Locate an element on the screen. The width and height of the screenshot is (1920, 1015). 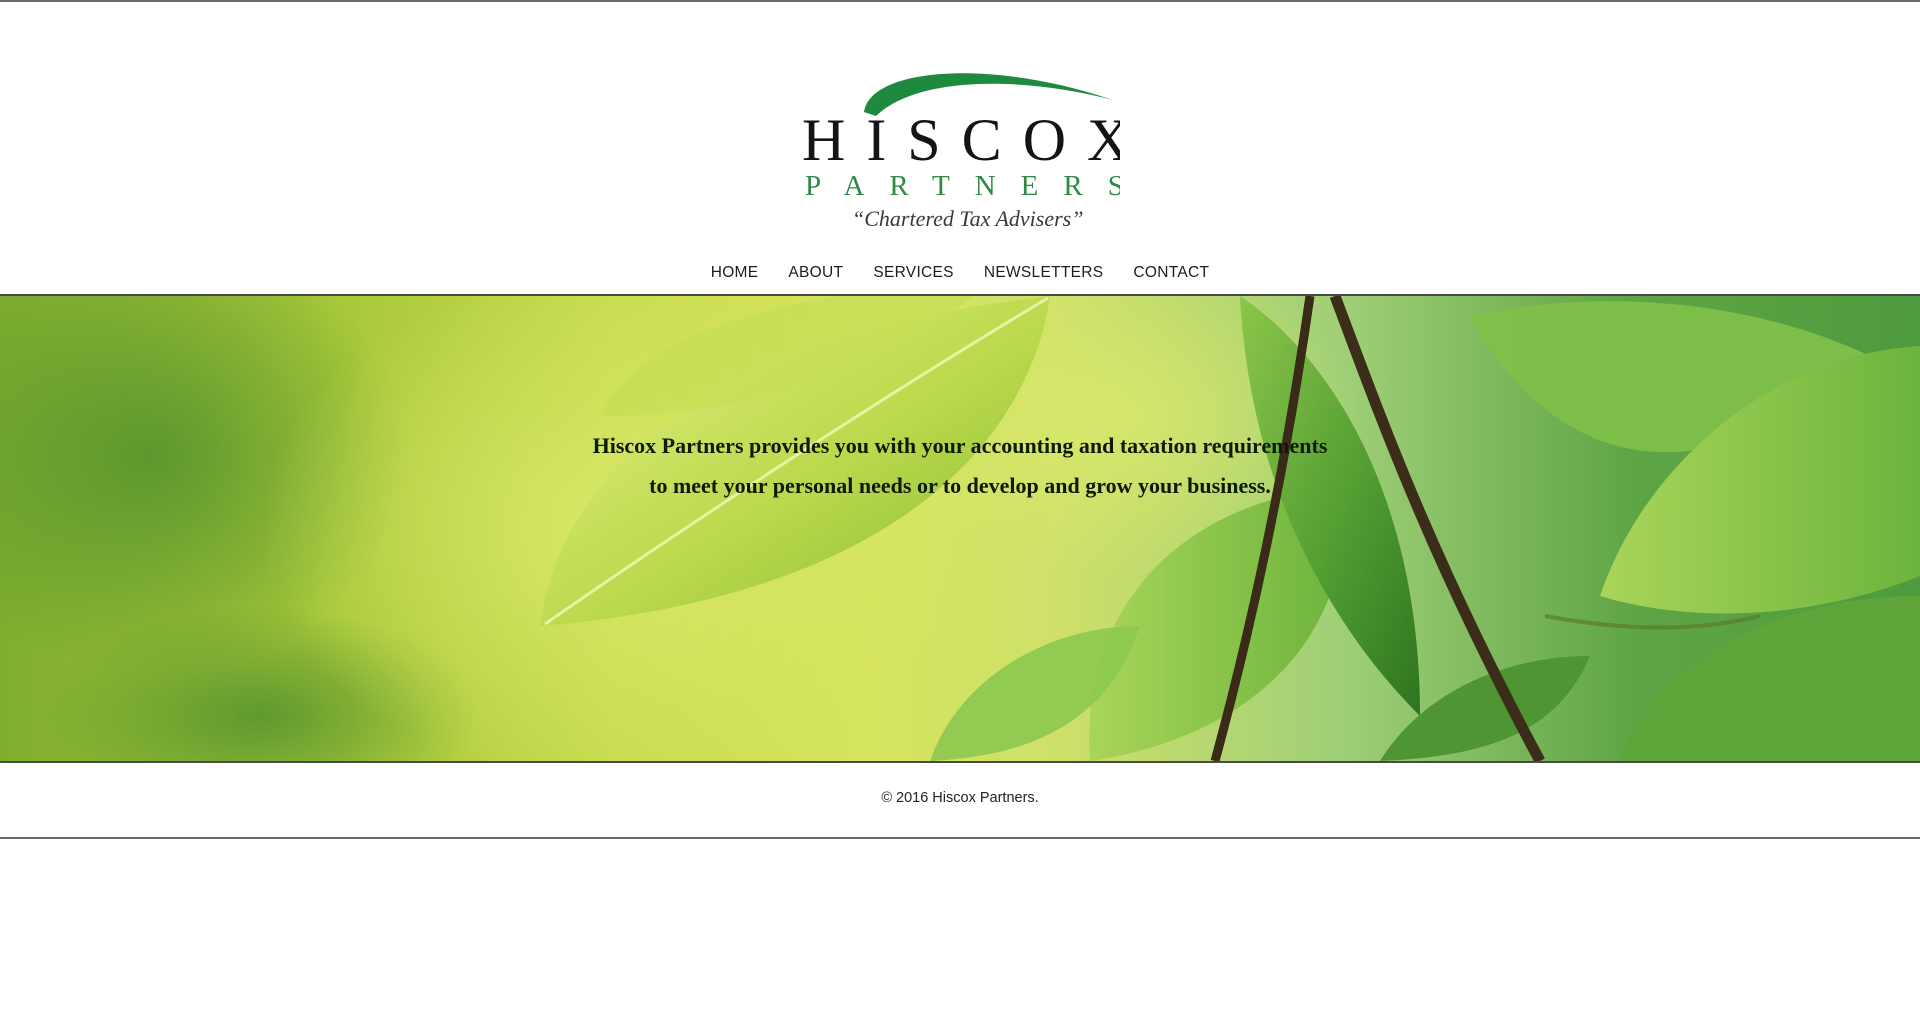
main-nav: HOME ABOUT SERVICES NEWSLETTERS CONTACT is located at coordinates (960, 273).